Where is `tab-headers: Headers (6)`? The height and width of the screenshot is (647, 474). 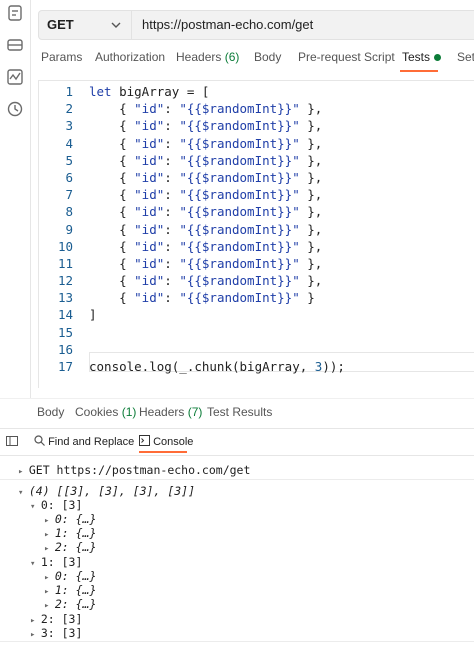
tab-headers: Headers (6) is located at coordinates (207, 57).